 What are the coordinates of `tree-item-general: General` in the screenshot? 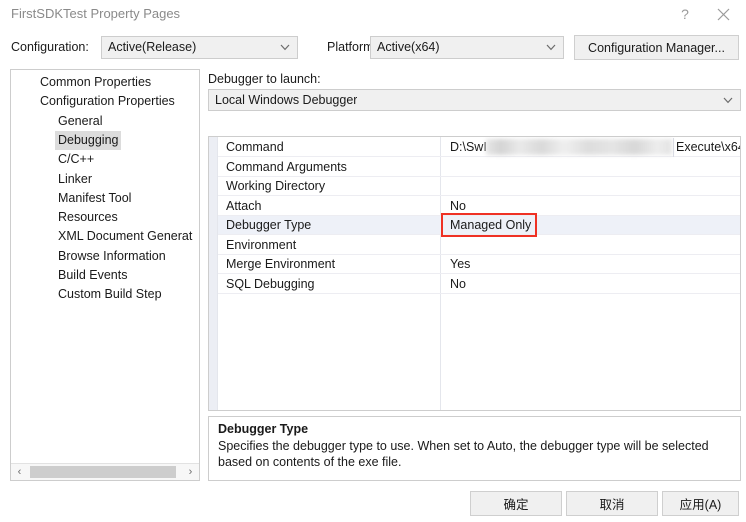 It's located at (58, 121).